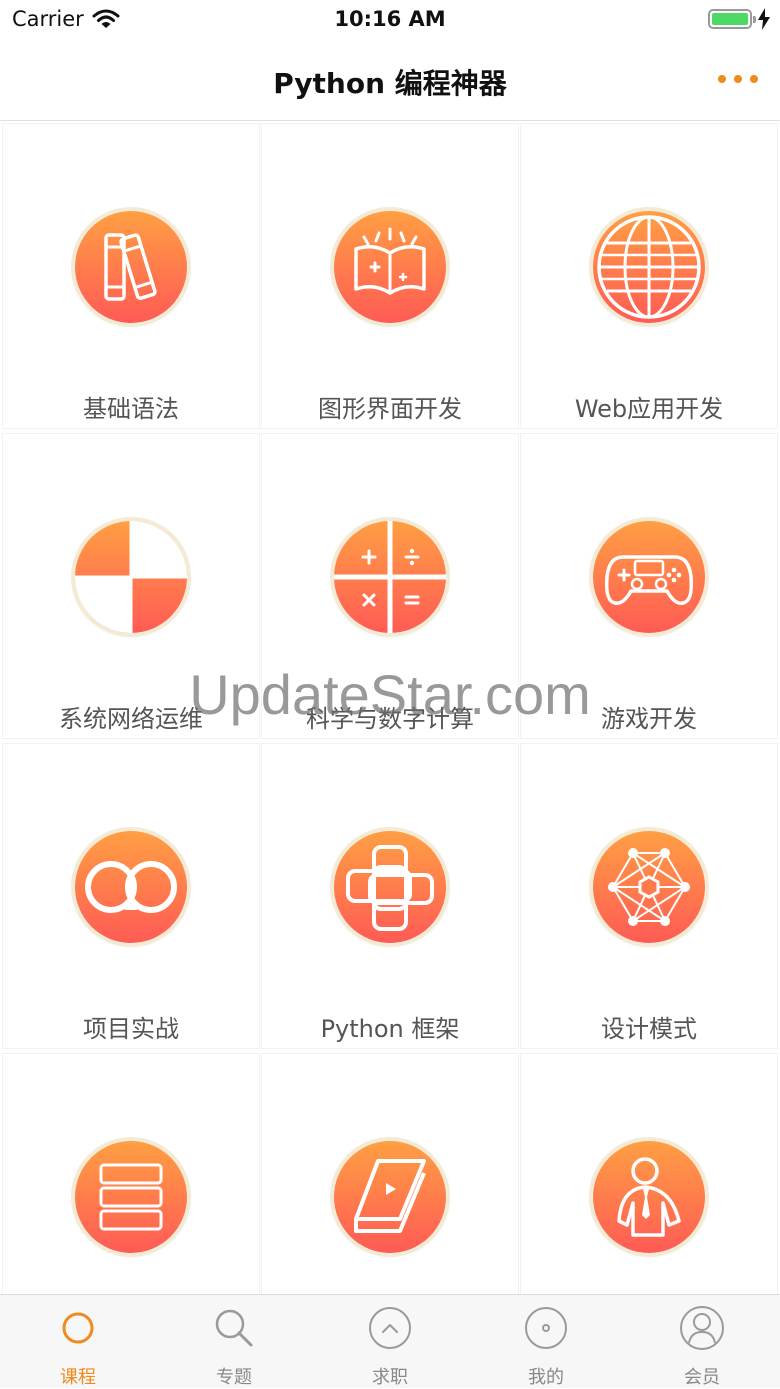  I want to click on disc-icon, so click(546, 1328).